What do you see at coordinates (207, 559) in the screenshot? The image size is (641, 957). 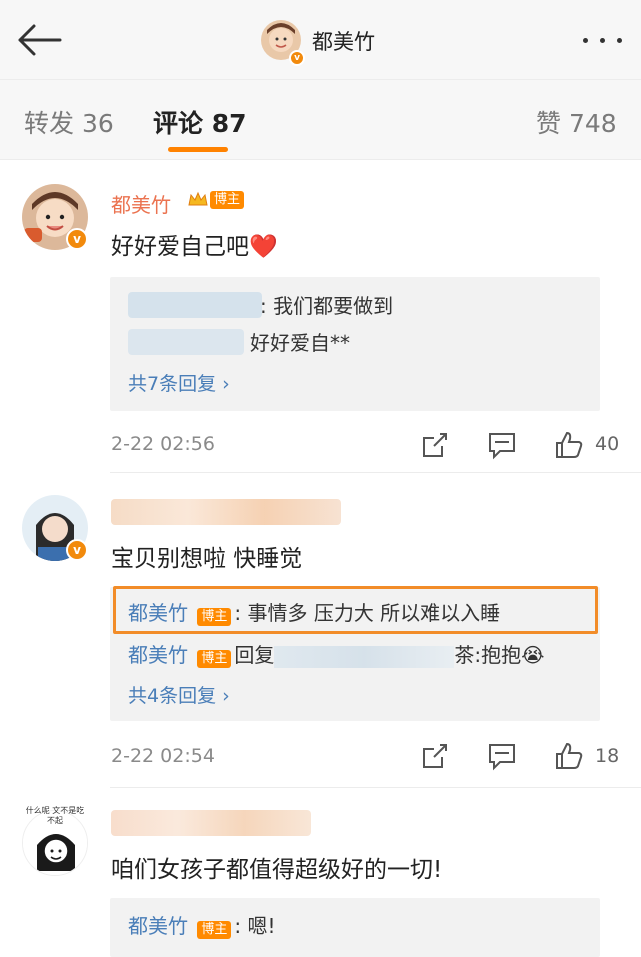 I see `comment-text: 宝贝别想啦 快睡觉` at bounding box center [207, 559].